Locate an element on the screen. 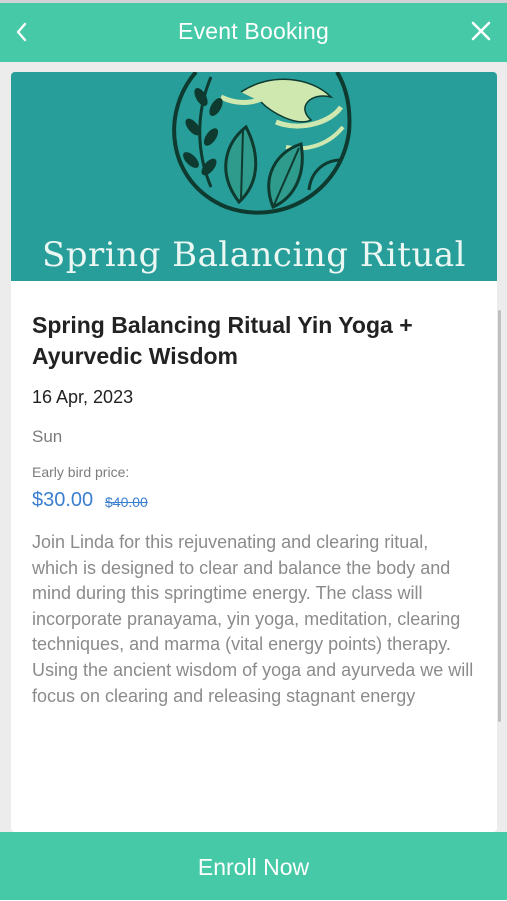 The image size is (507, 901). header-bar: Event Booking is located at coordinates (253, 32).